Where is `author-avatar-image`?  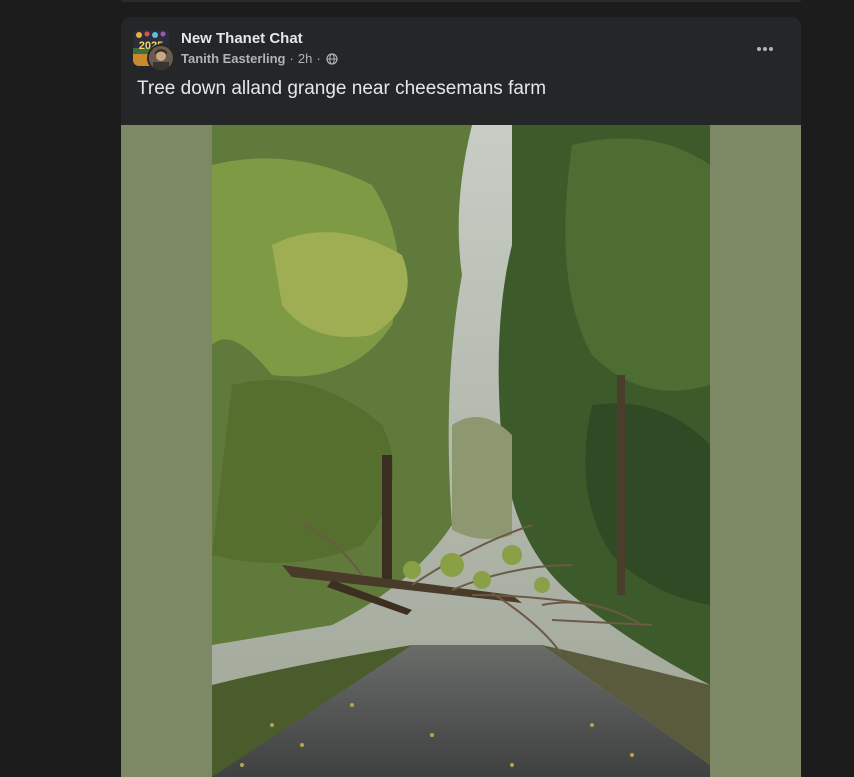
author-avatar-image is located at coordinates (161, 58).